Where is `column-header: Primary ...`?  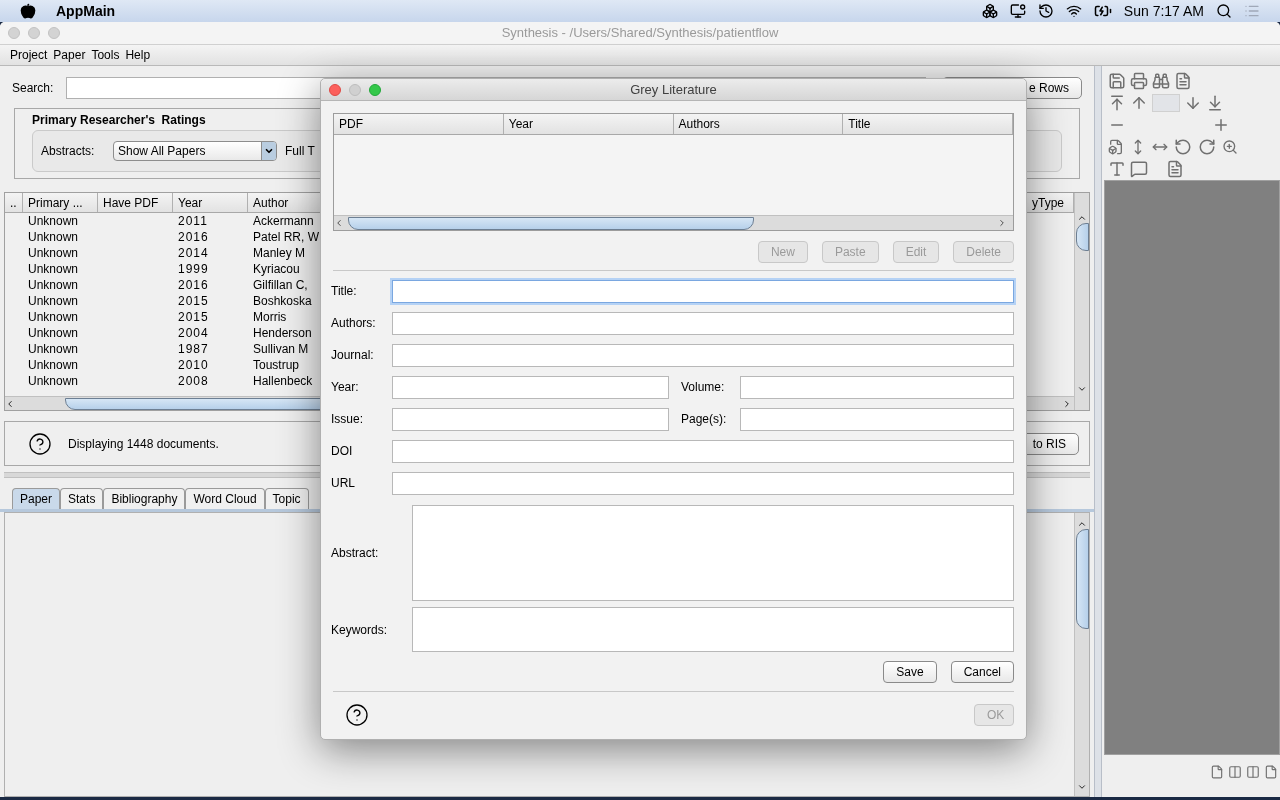
column-header: Primary ... is located at coordinates (60, 202).